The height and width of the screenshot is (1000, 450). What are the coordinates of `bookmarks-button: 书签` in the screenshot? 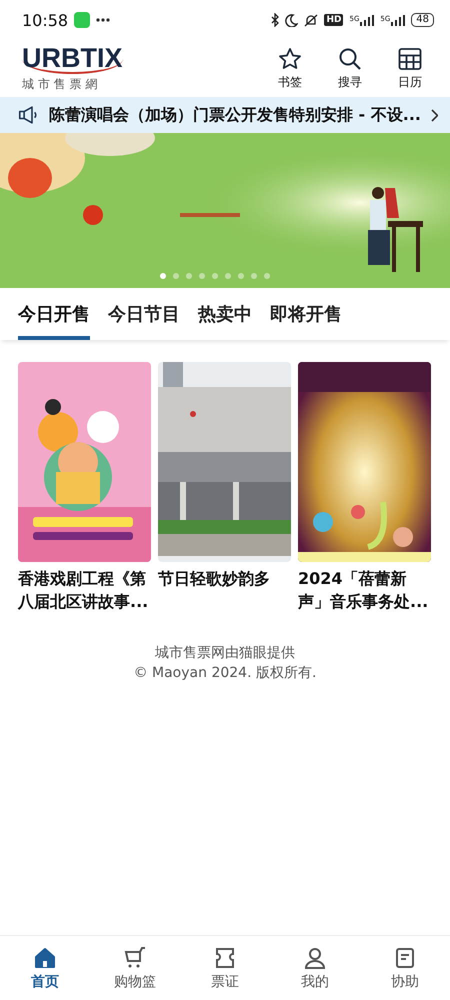 It's located at (290, 68).